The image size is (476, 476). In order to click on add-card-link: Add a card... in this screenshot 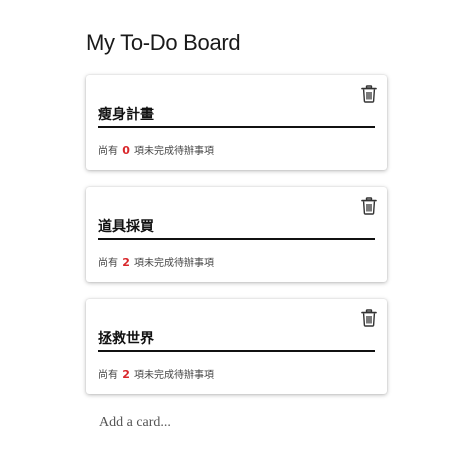, I will do `click(135, 423)`.